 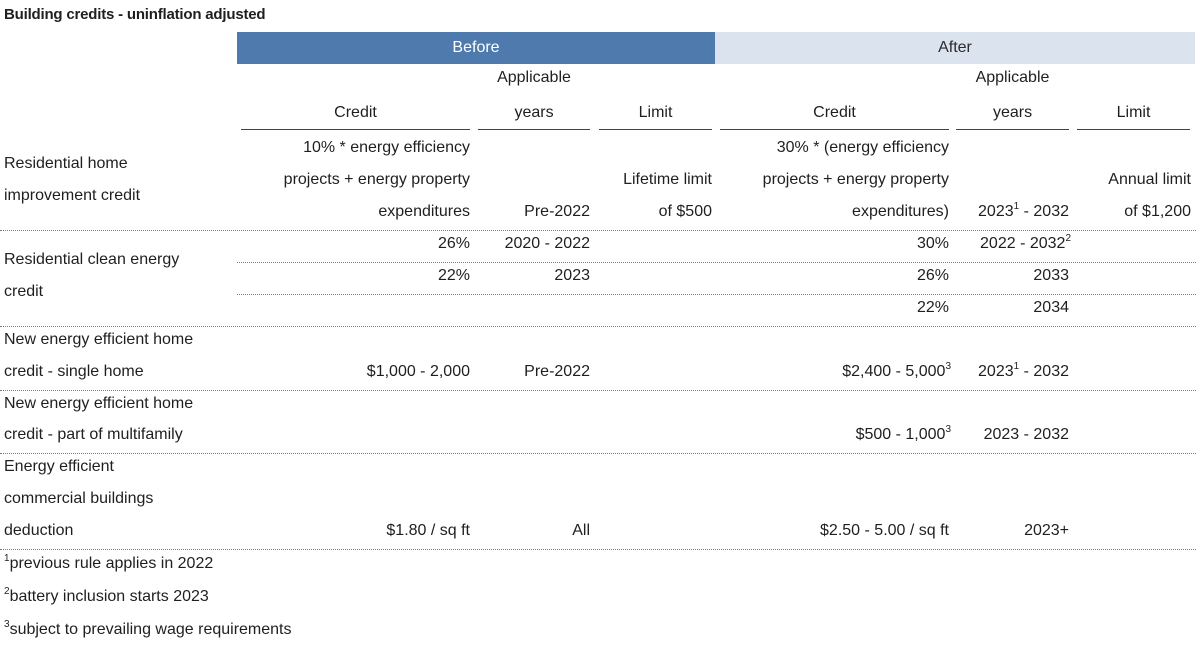 I want to click on row-label: Residential clean energy, so click(x=92, y=259).